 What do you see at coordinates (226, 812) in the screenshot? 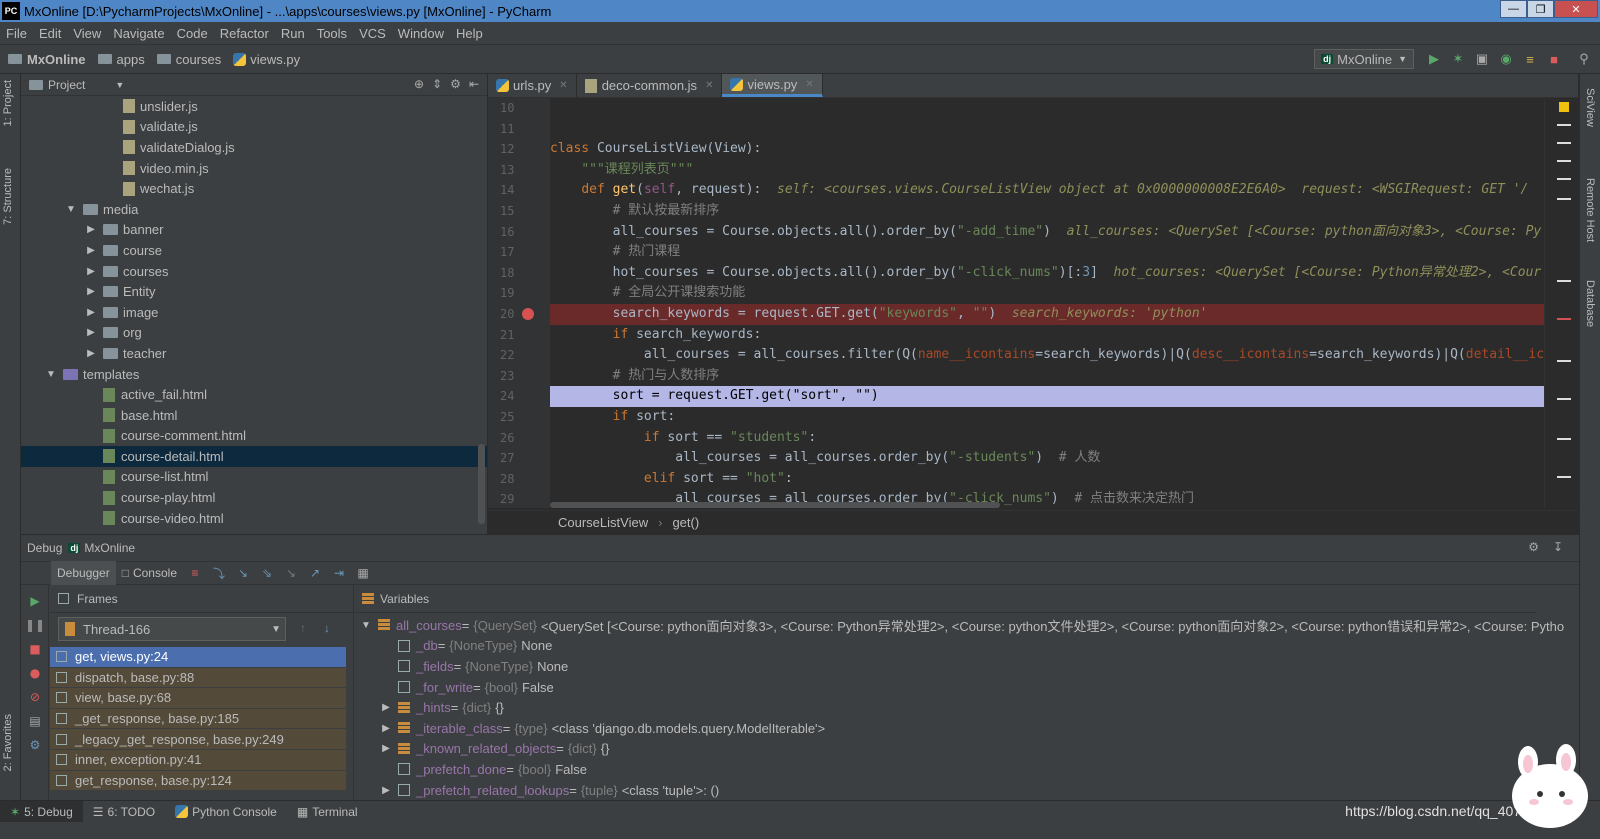
I see `python-console-tool-button: Python Console` at bounding box center [226, 812].